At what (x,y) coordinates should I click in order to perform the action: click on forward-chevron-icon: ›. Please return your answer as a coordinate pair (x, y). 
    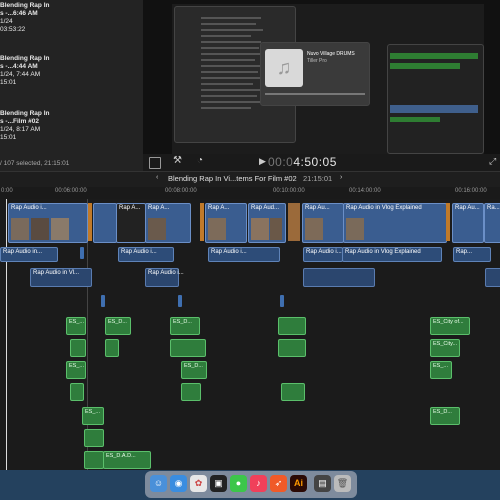
    Looking at the image, I should click on (341, 177).